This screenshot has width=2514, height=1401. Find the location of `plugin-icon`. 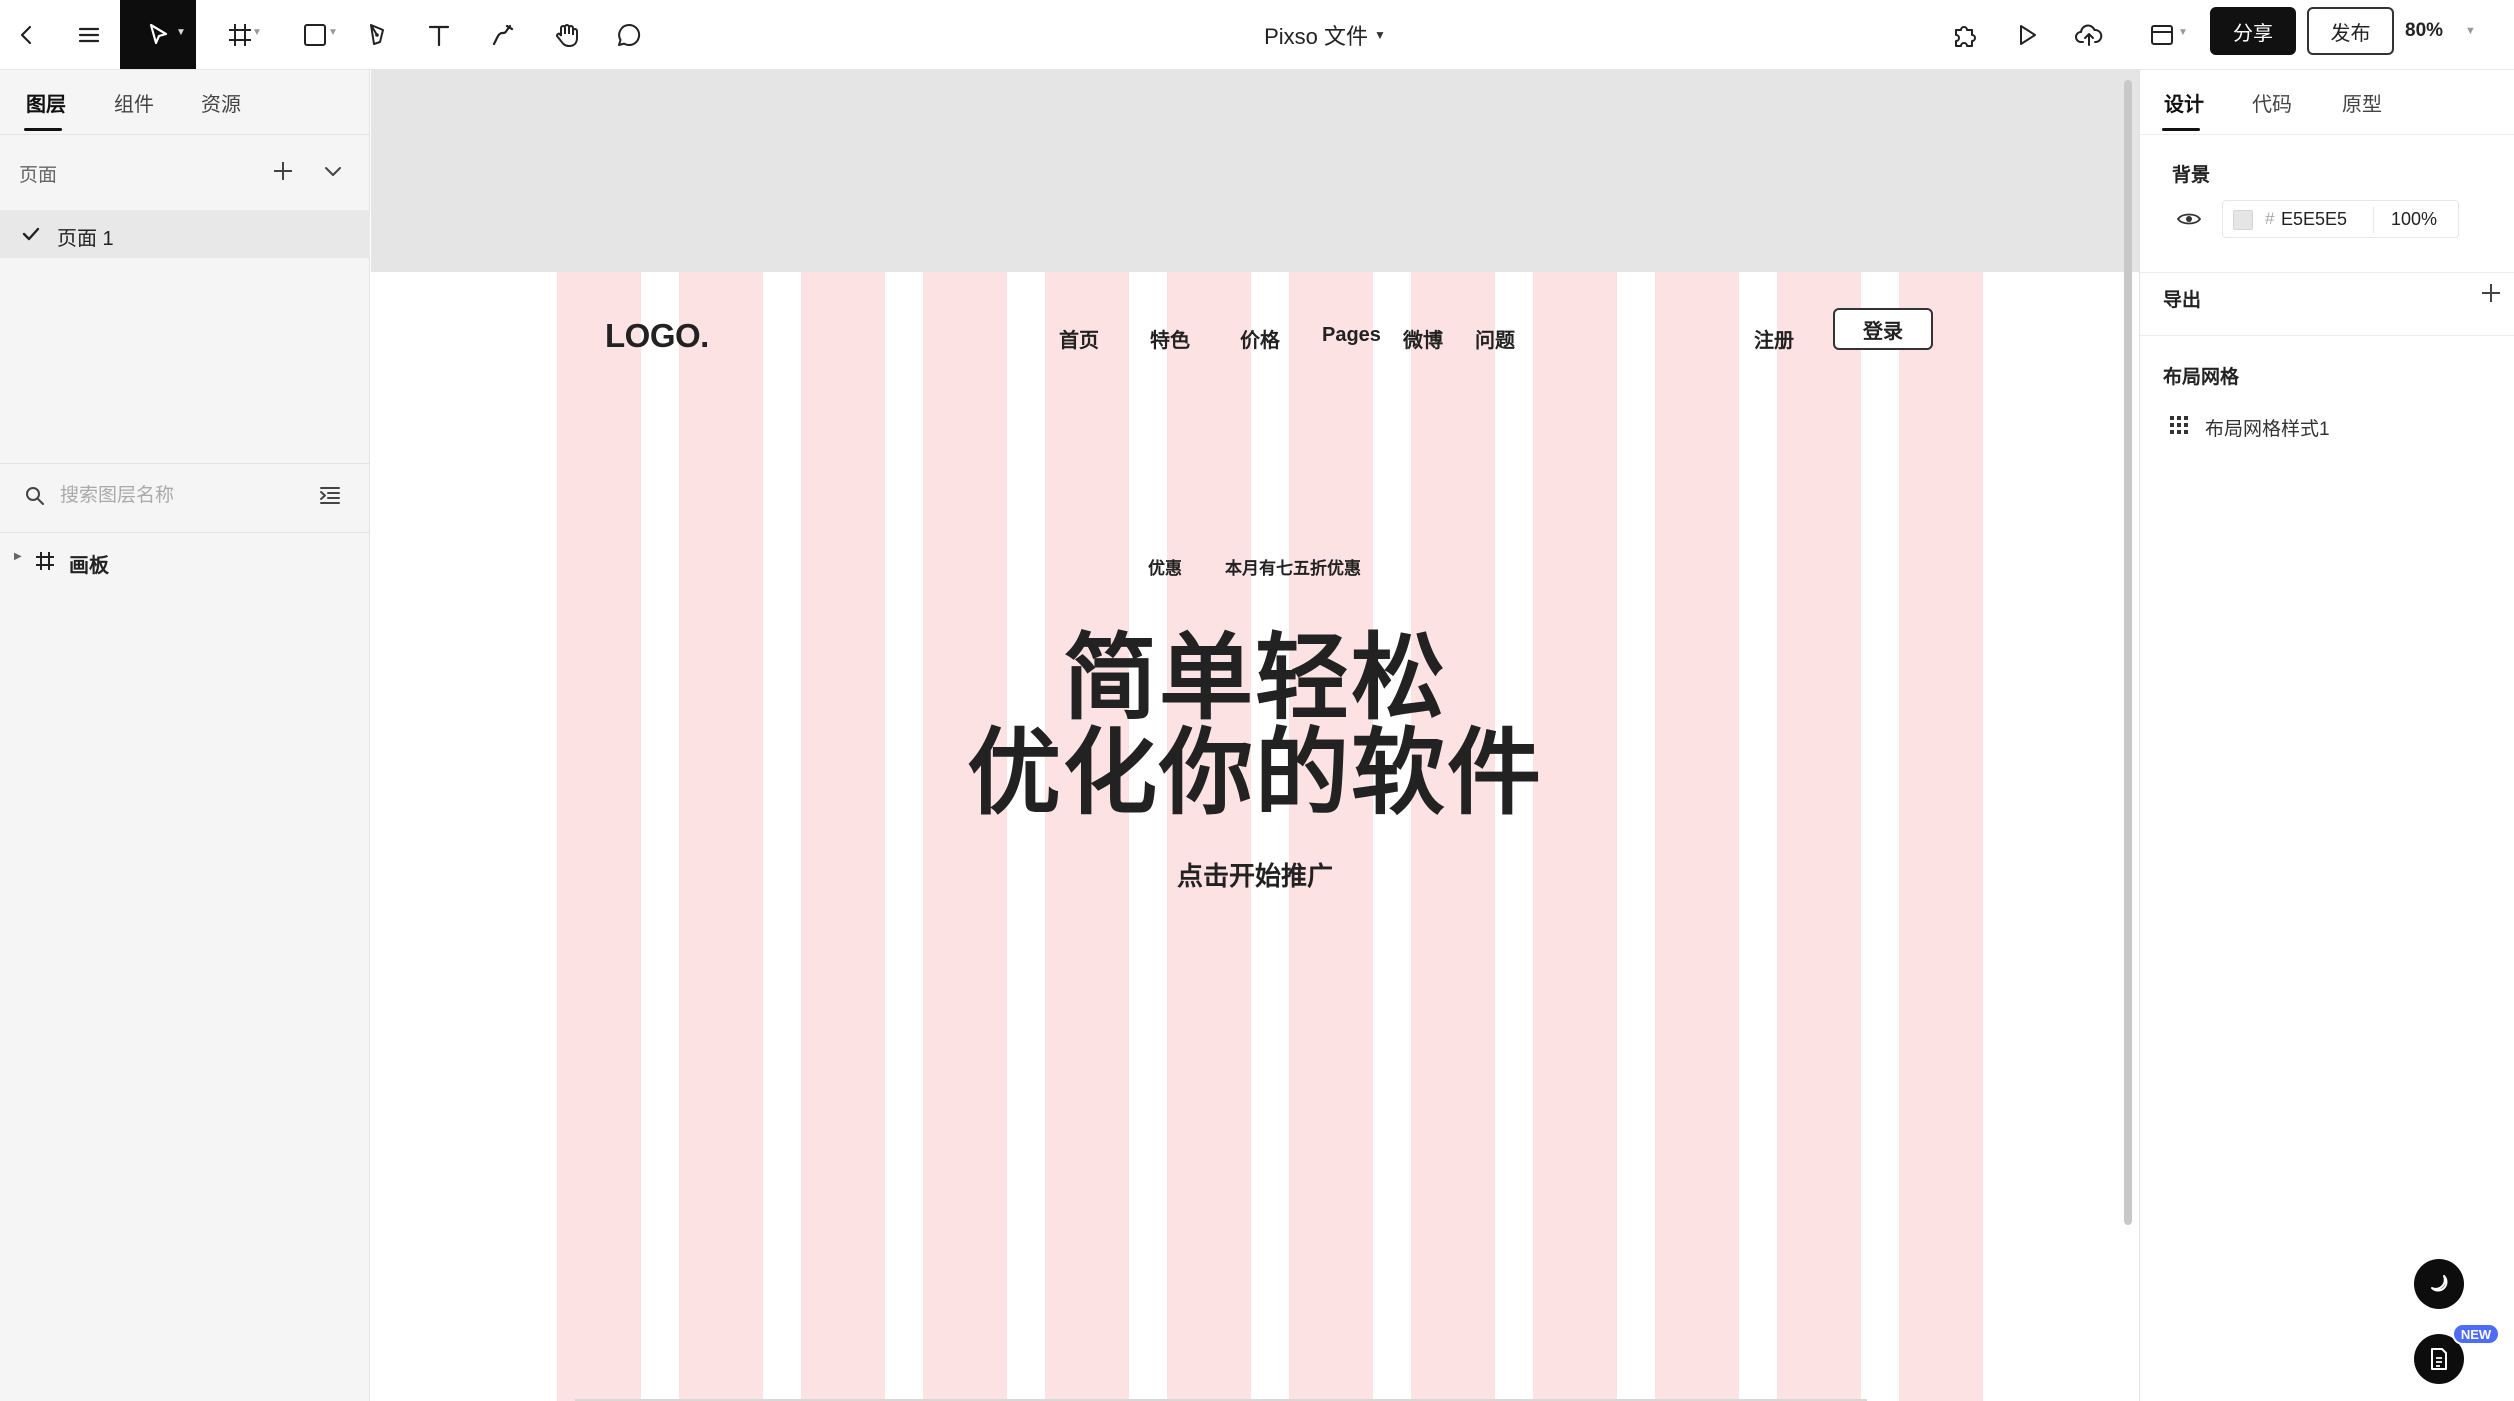

plugin-icon is located at coordinates (1965, 34).